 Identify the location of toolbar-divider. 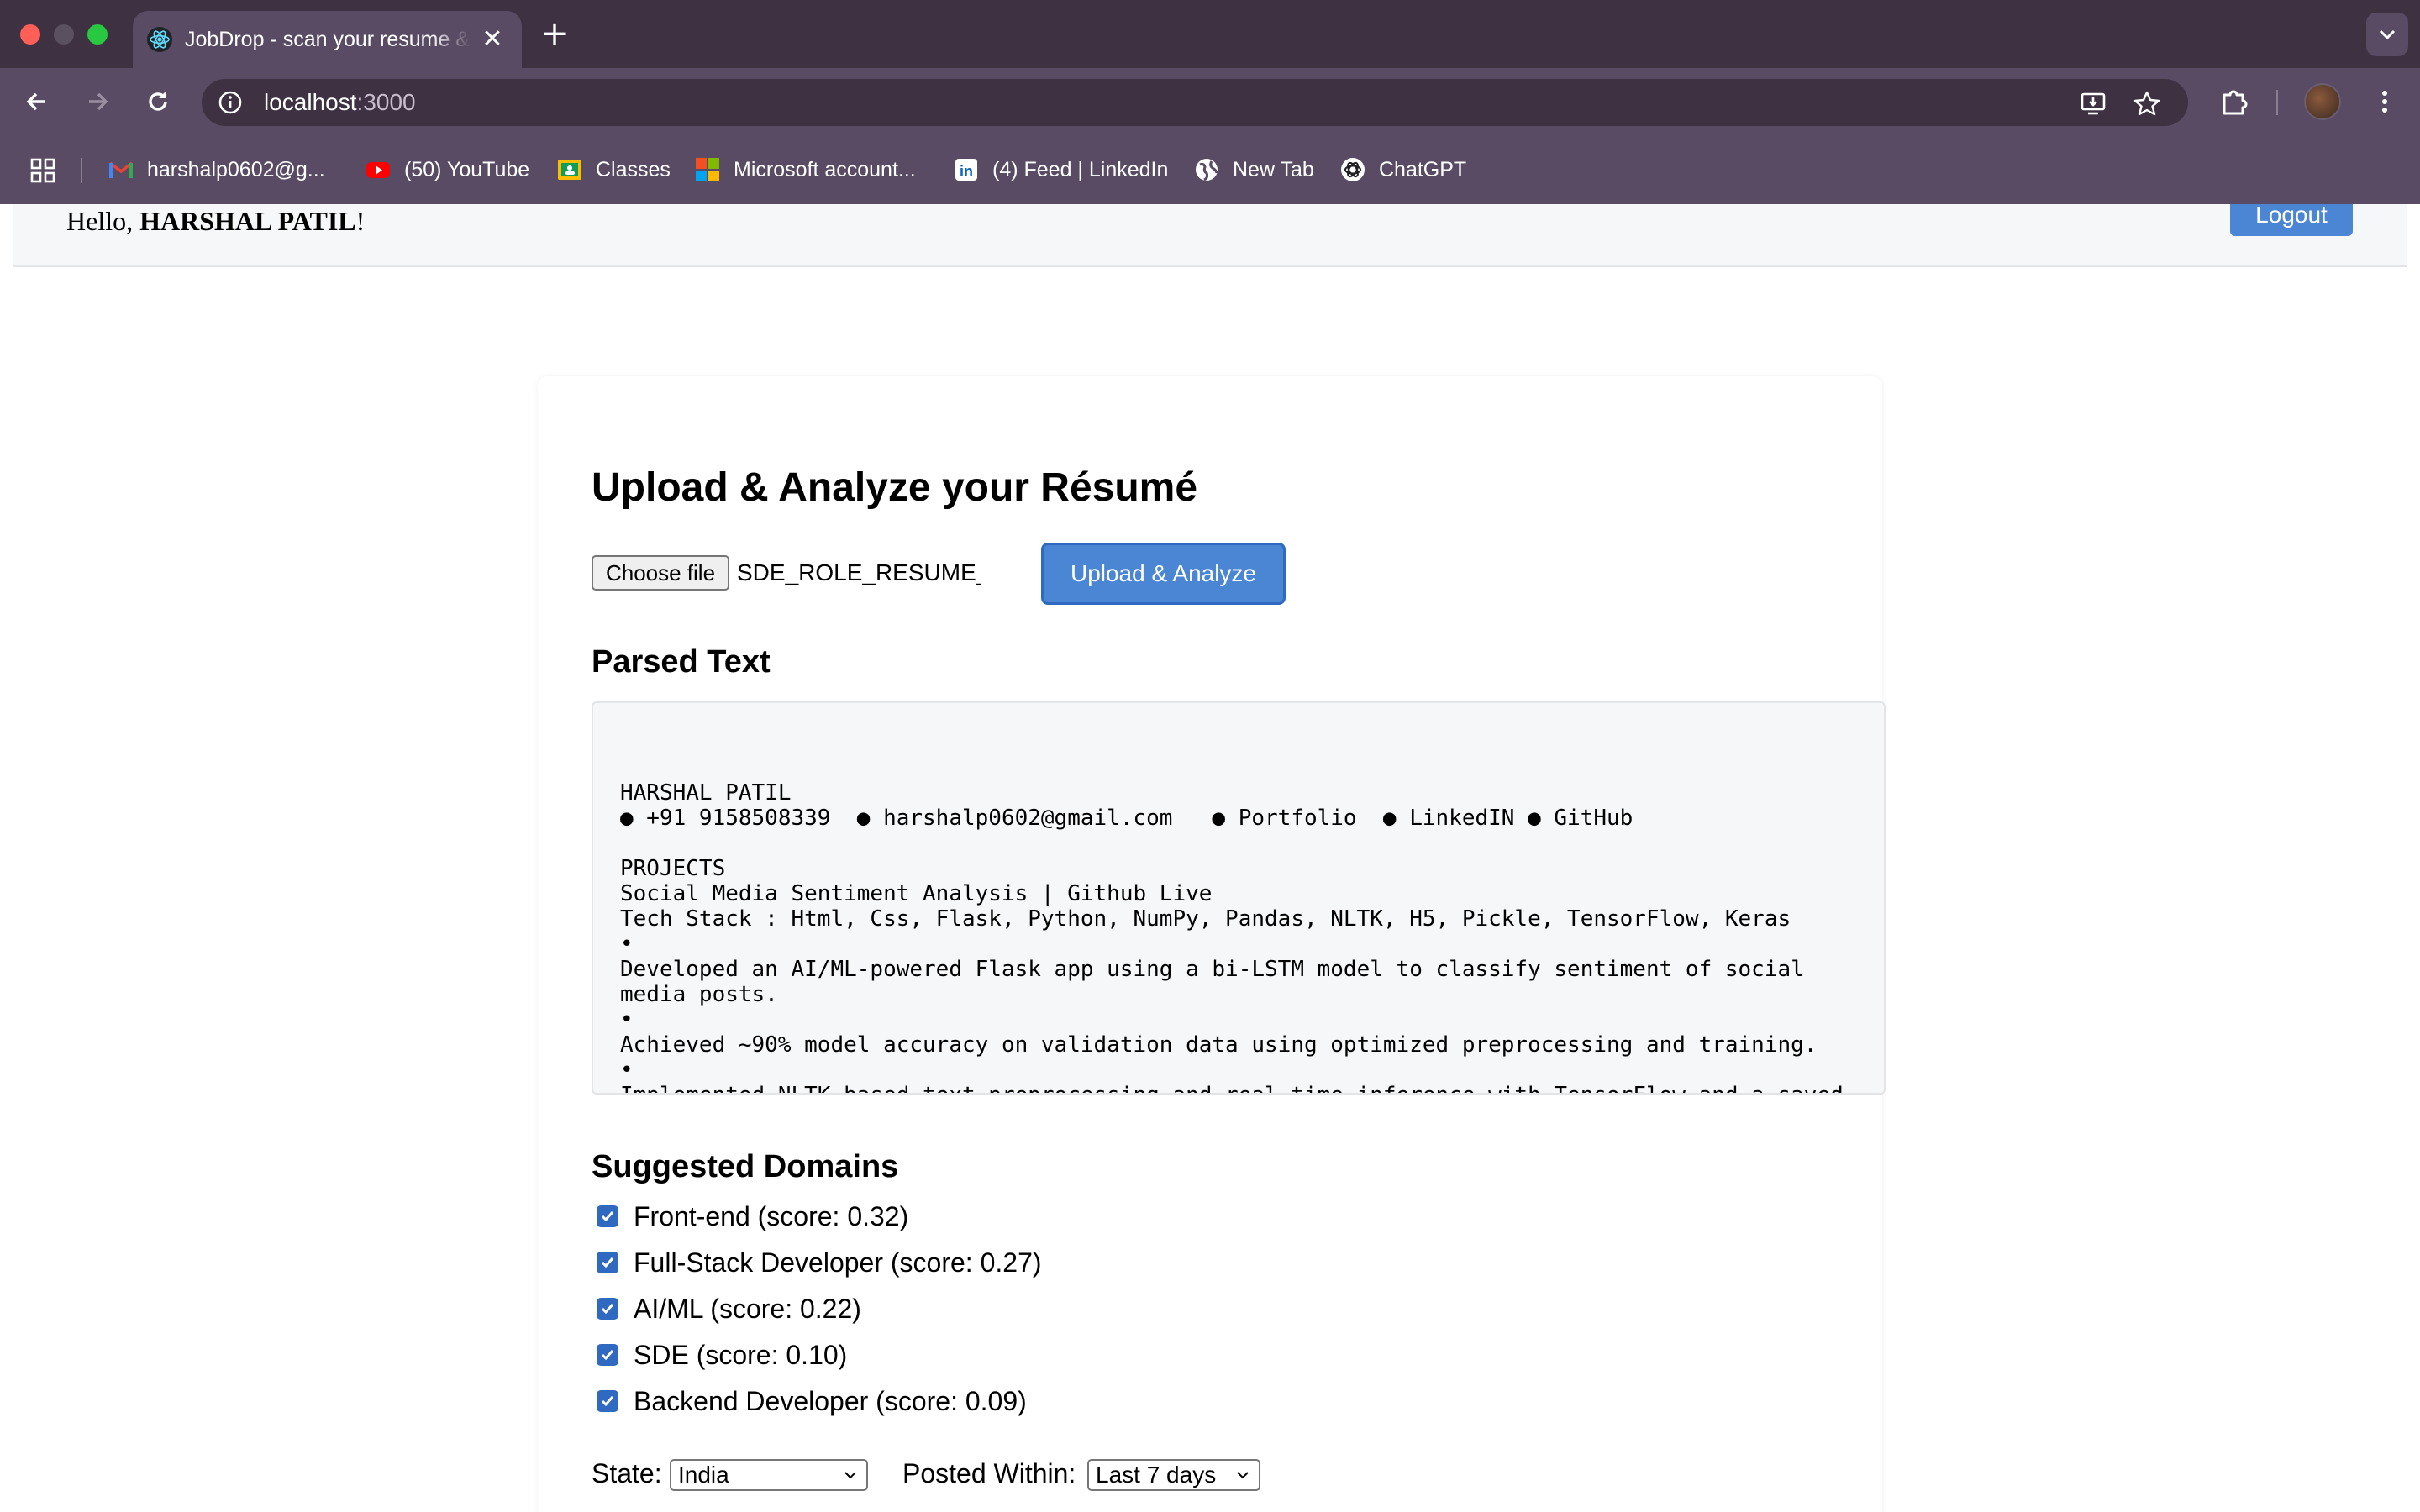
(2277, 102).